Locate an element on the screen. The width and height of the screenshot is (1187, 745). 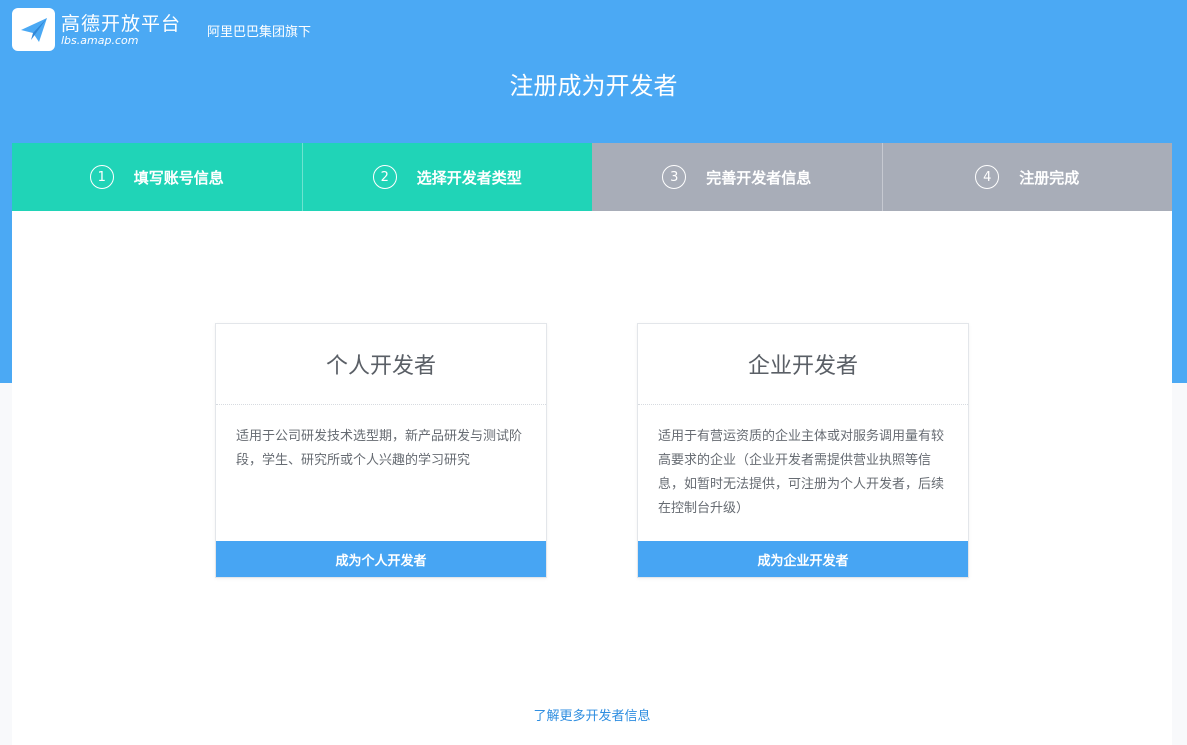
become-personal-developer-button: 成为个人开发者 is located at coordinates (381, 559).